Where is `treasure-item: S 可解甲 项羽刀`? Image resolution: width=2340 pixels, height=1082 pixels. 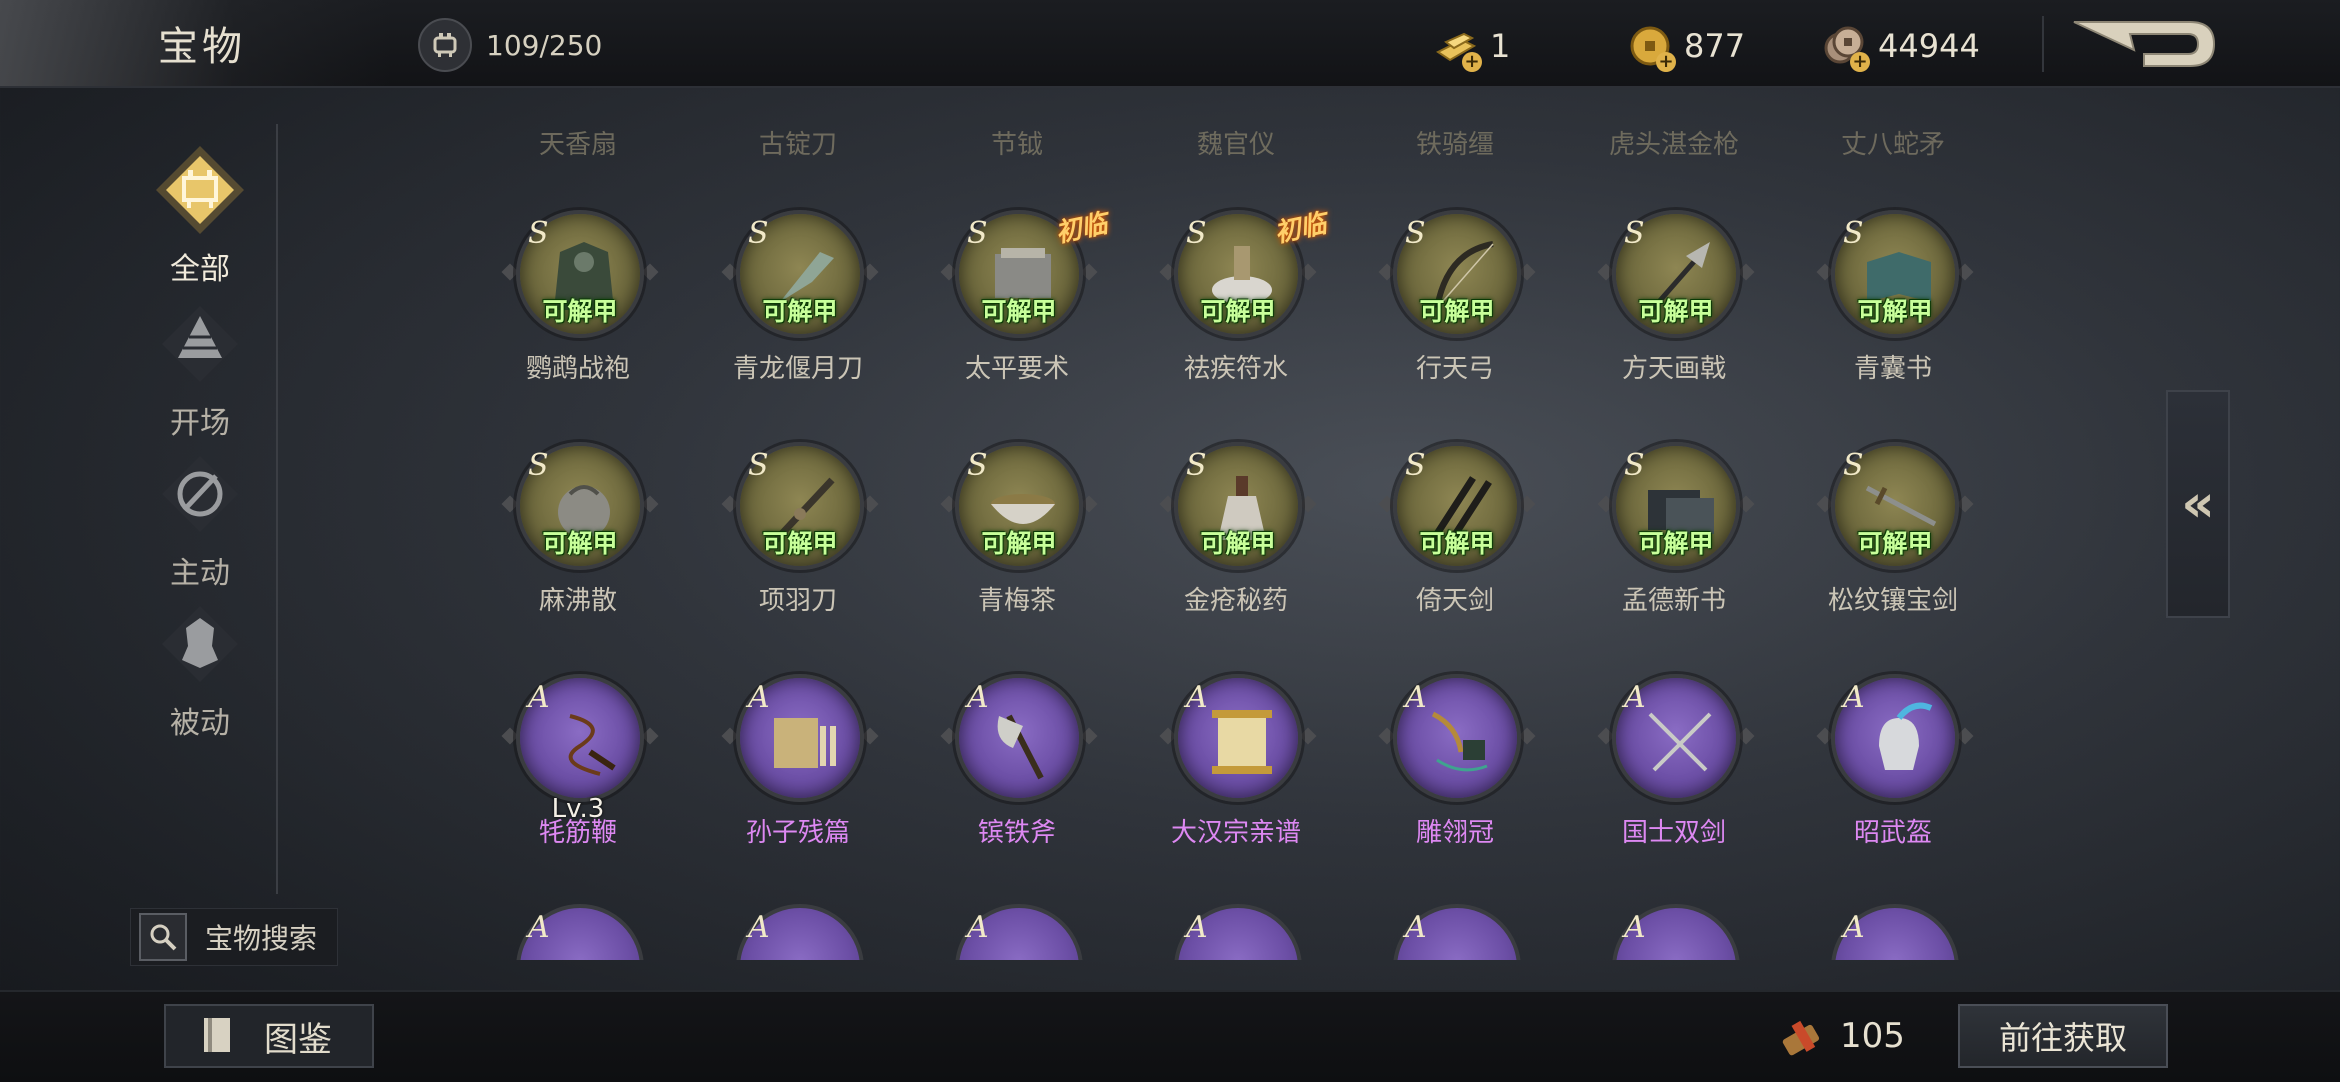 treasure-item: S 可解甲 项羽刀 is located at coordinates (798, 547).